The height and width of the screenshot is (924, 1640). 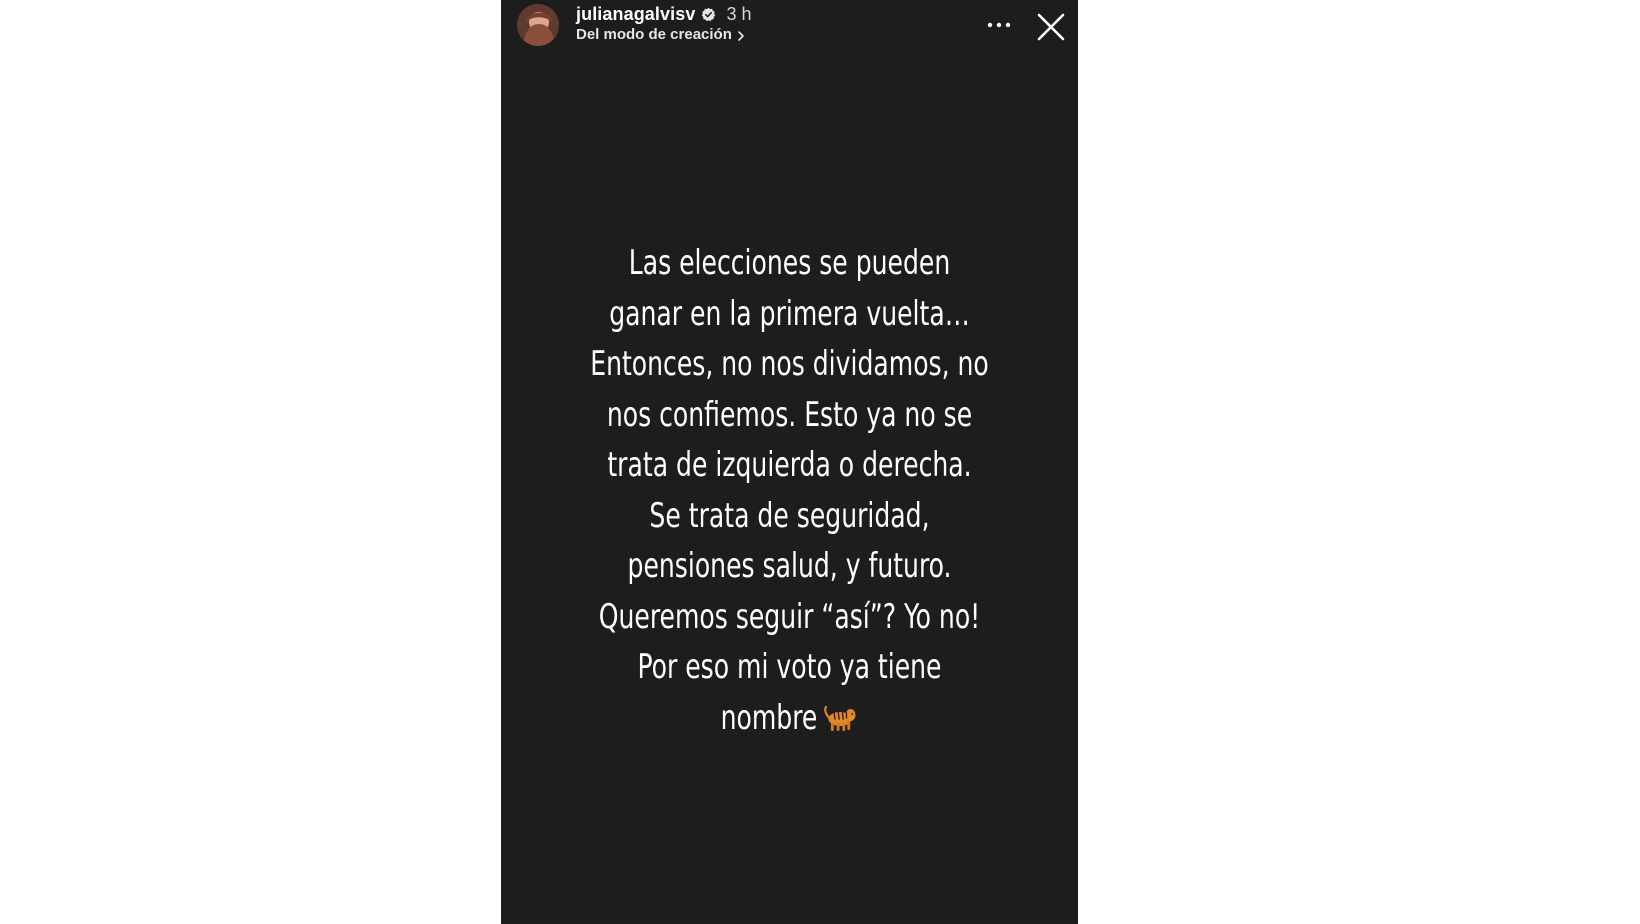 I want to click on story-text-line: trata de izquierda o derecha., so click(x=789, y=465).